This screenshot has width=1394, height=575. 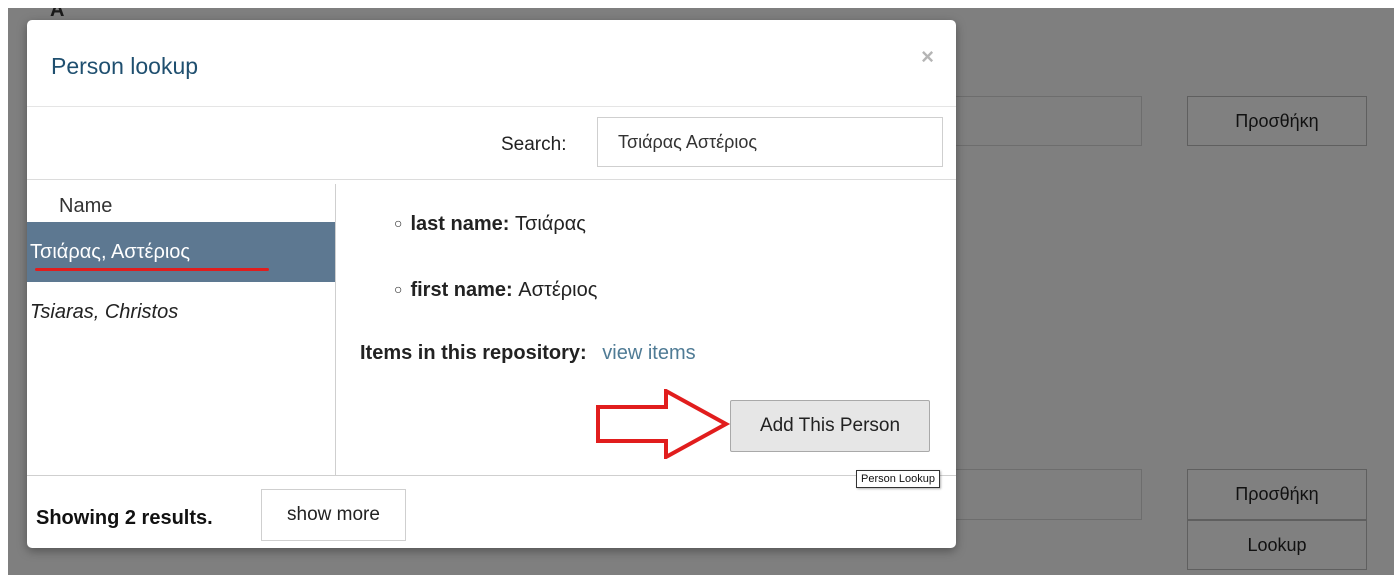 I want to click on search-row: Search:, so click(x=491, y=143).